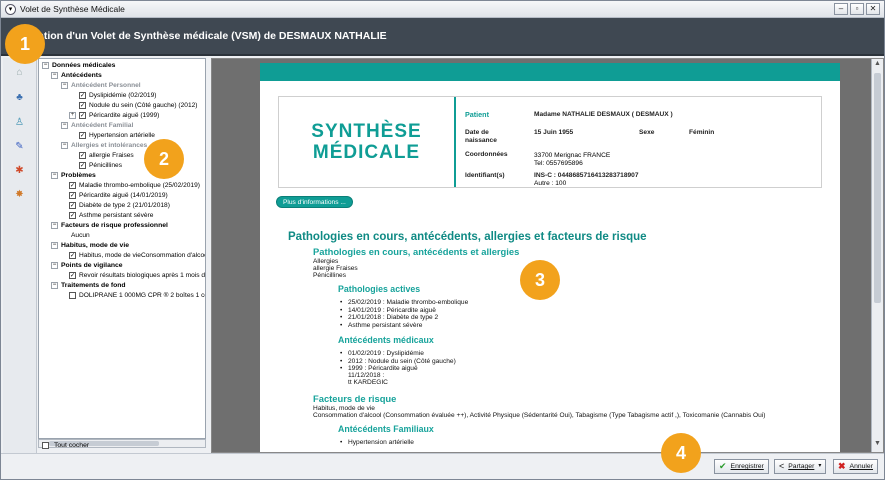  I want to click on tree-vigilance-label: Points de vigilance, so click(92, 265).